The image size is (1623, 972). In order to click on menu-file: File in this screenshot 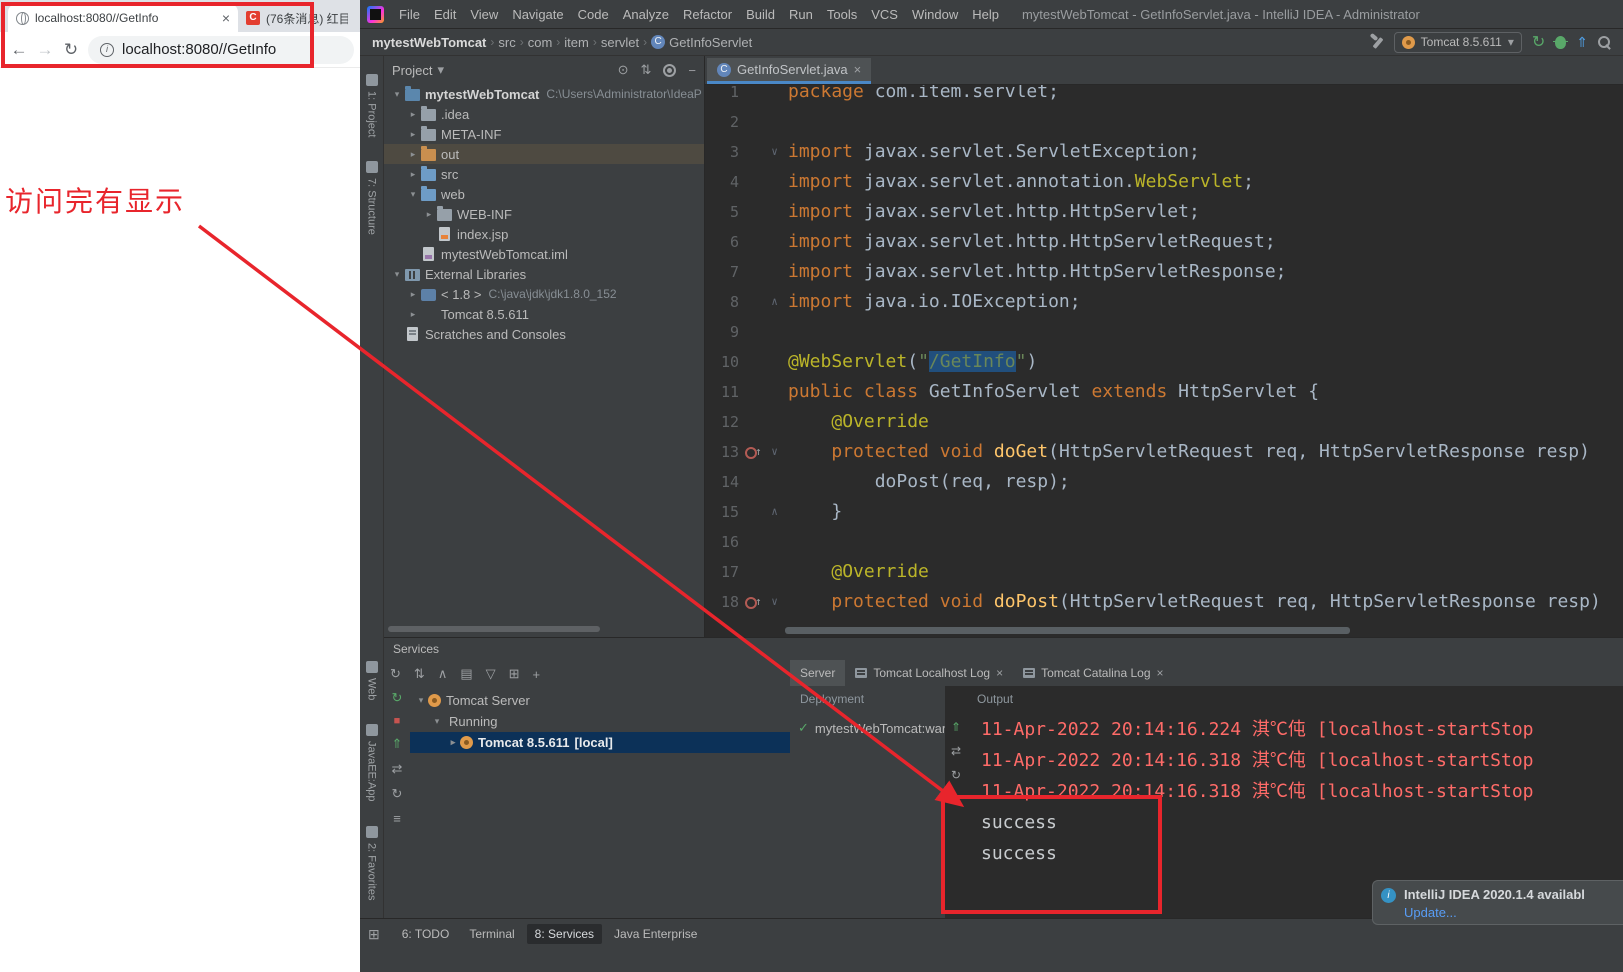, I will do `click(409, 14)`.